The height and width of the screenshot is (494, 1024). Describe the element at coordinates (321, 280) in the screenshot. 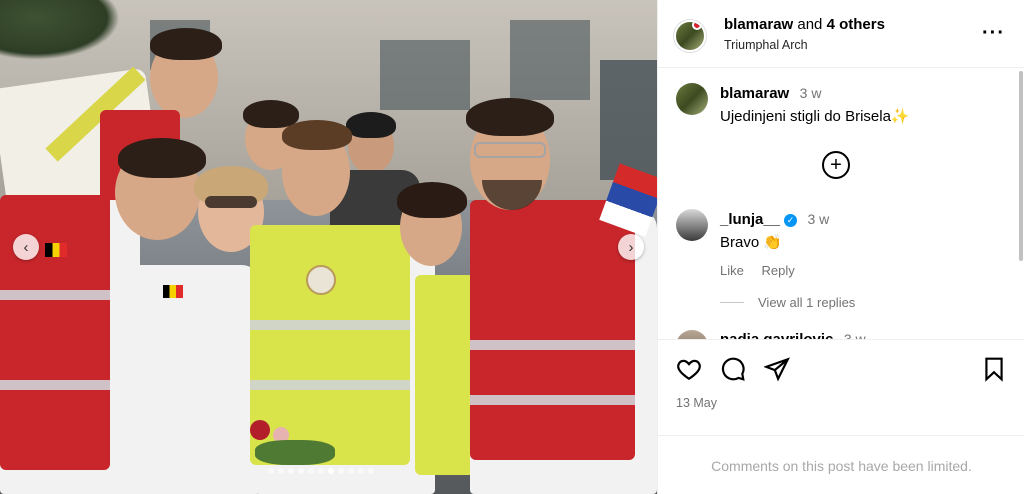

I see `medal` at that location.